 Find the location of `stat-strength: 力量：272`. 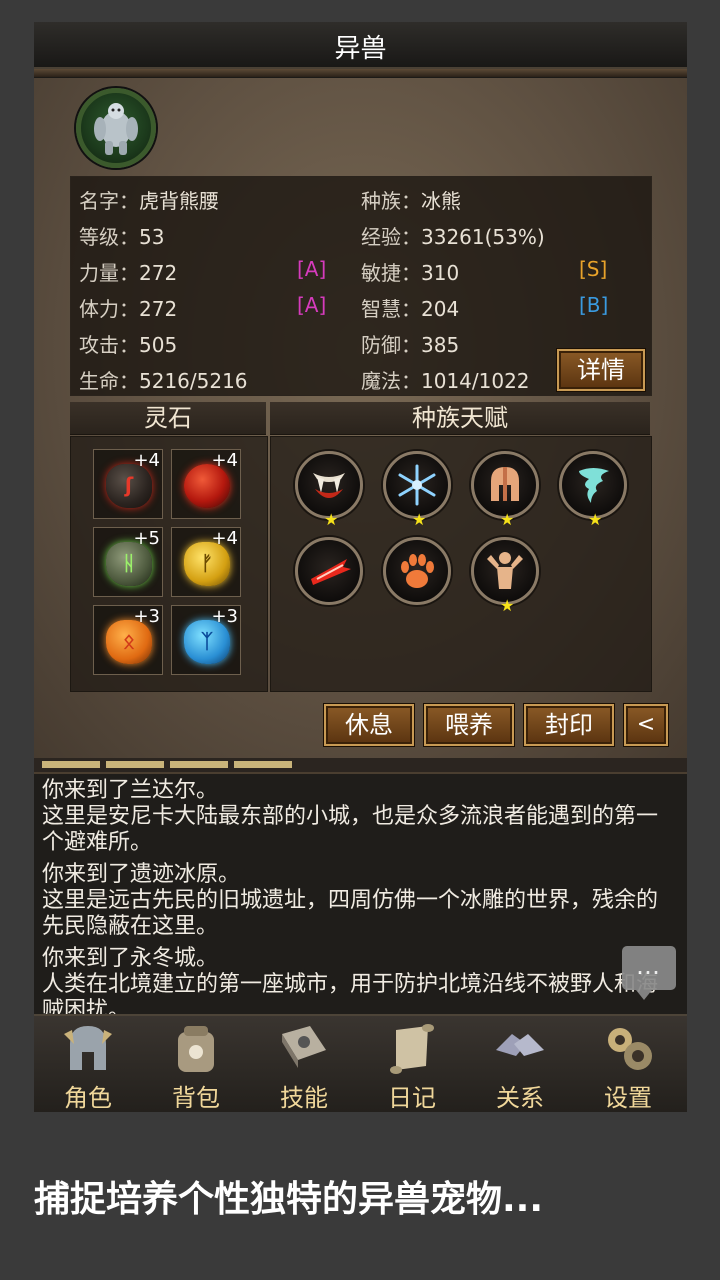

stat-strength: 力量：272 is located at coordinates (128, 273).